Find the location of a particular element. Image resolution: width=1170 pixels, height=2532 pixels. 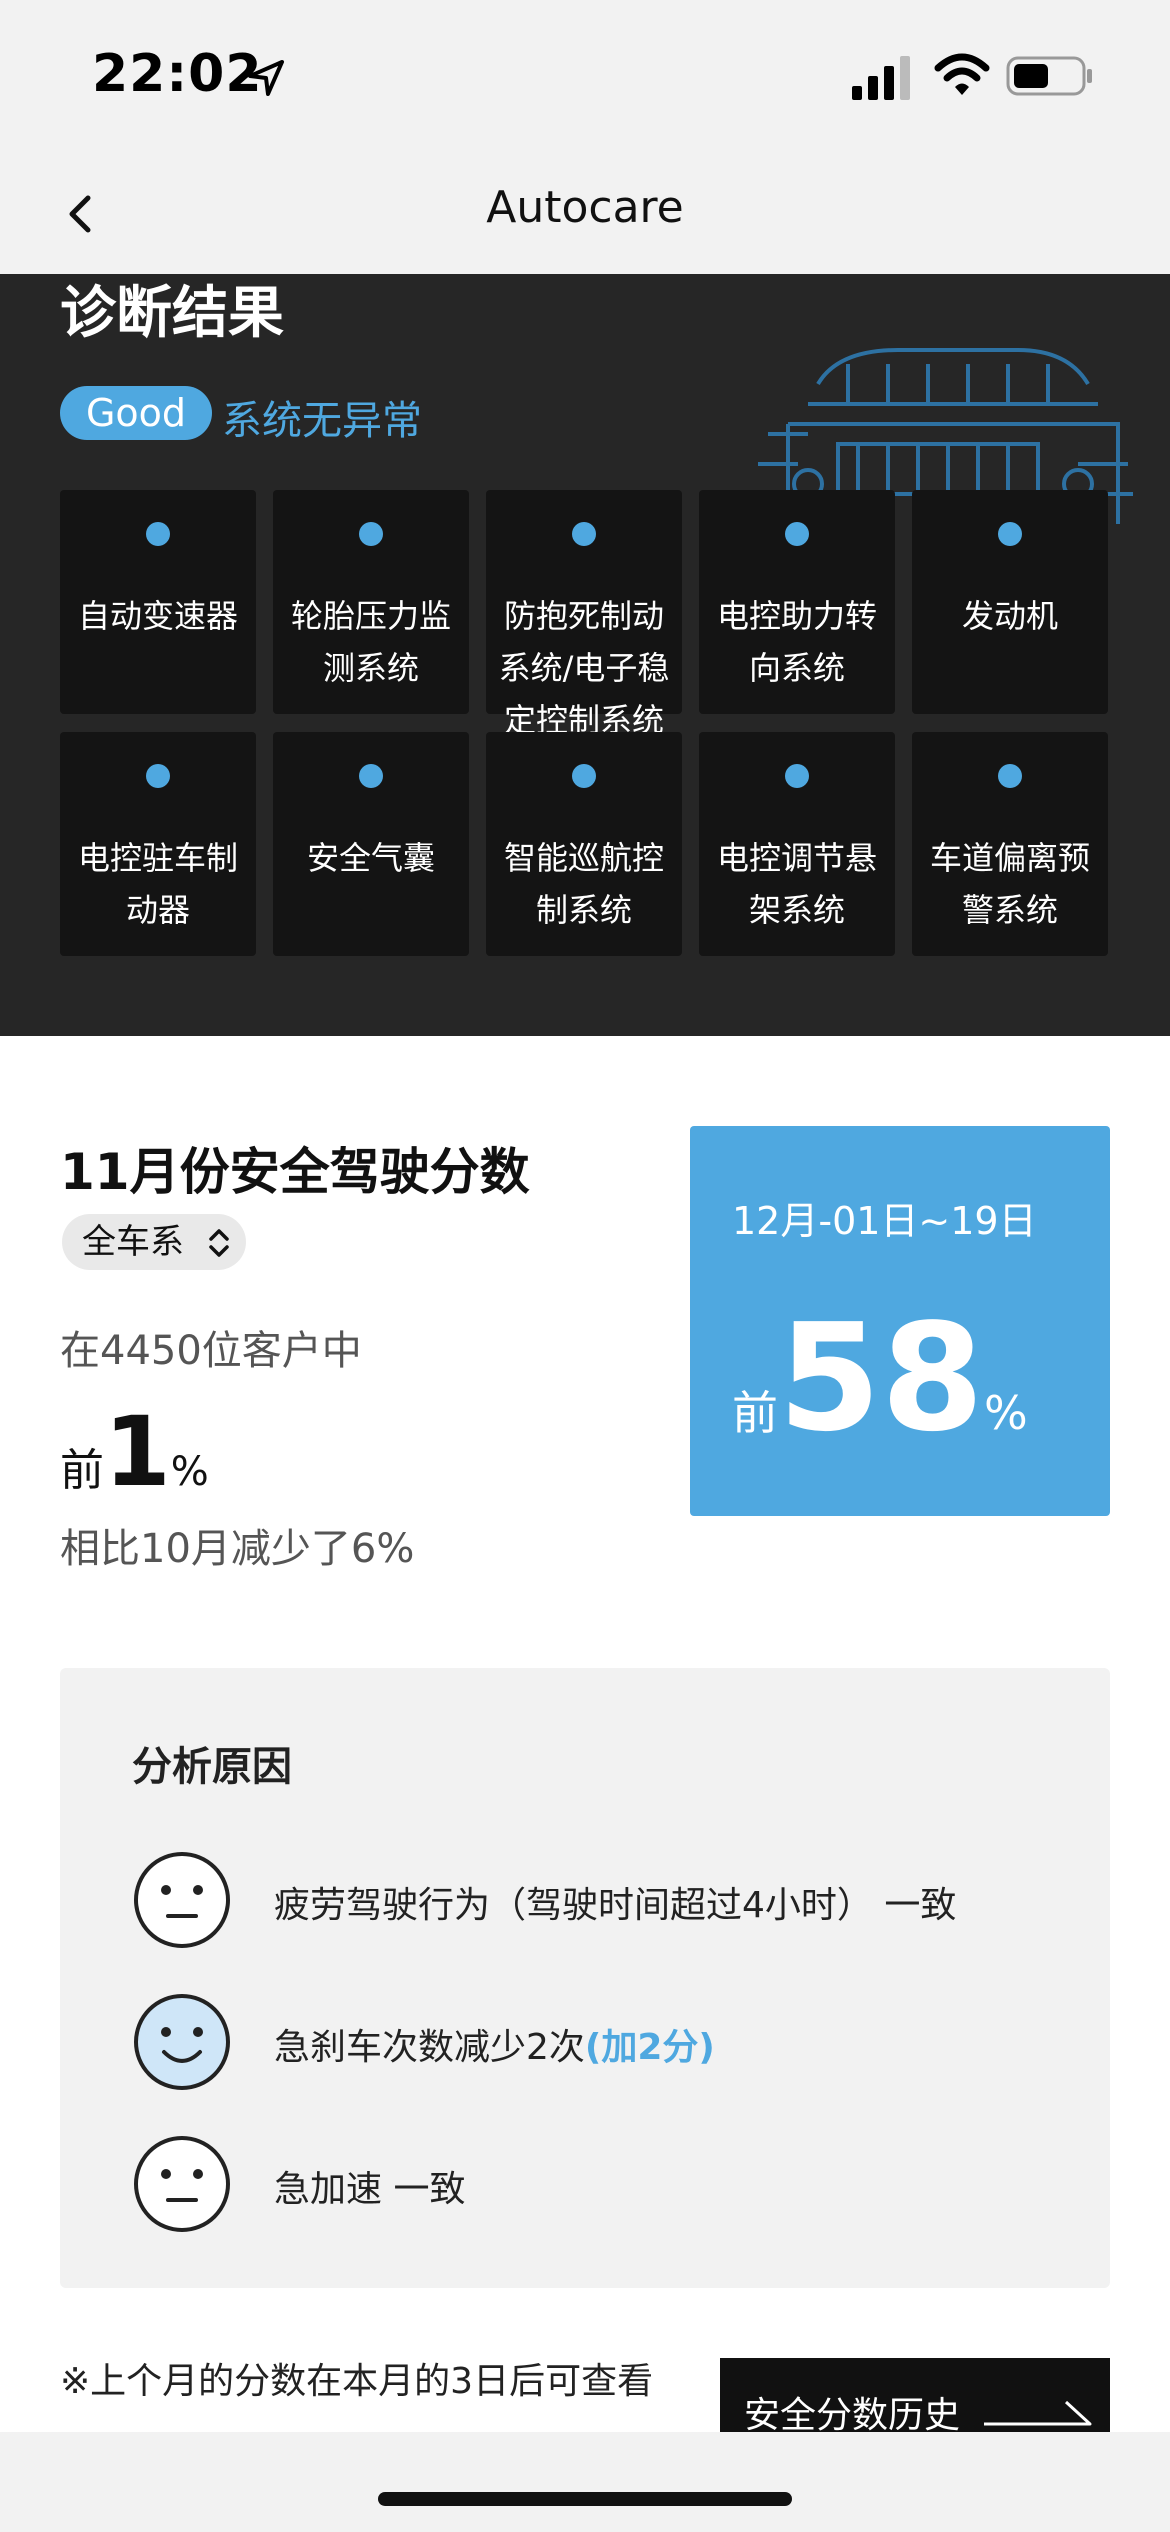

reason-text: 疲劳驾驶行为（驾驶时间超过4小时） 一致 is located at coordinates (615, 1905).